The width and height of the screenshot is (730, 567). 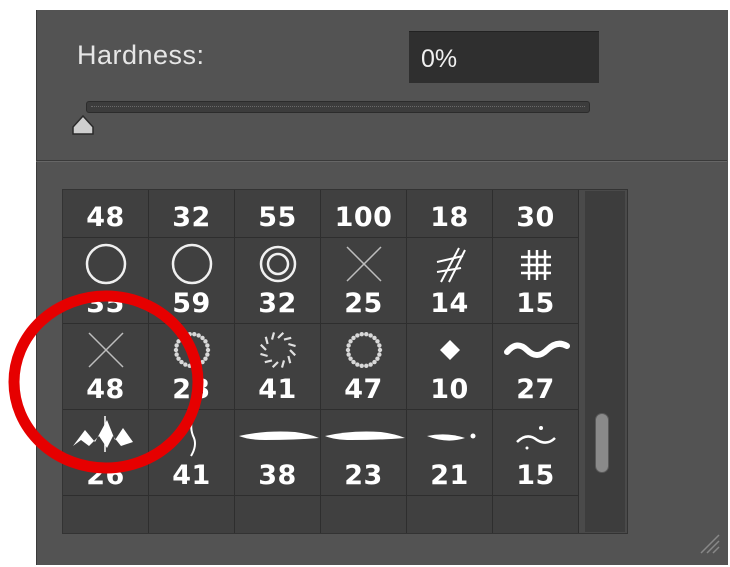 I want to click on brush-tip-cell: 26, so click(x=106, y=453).